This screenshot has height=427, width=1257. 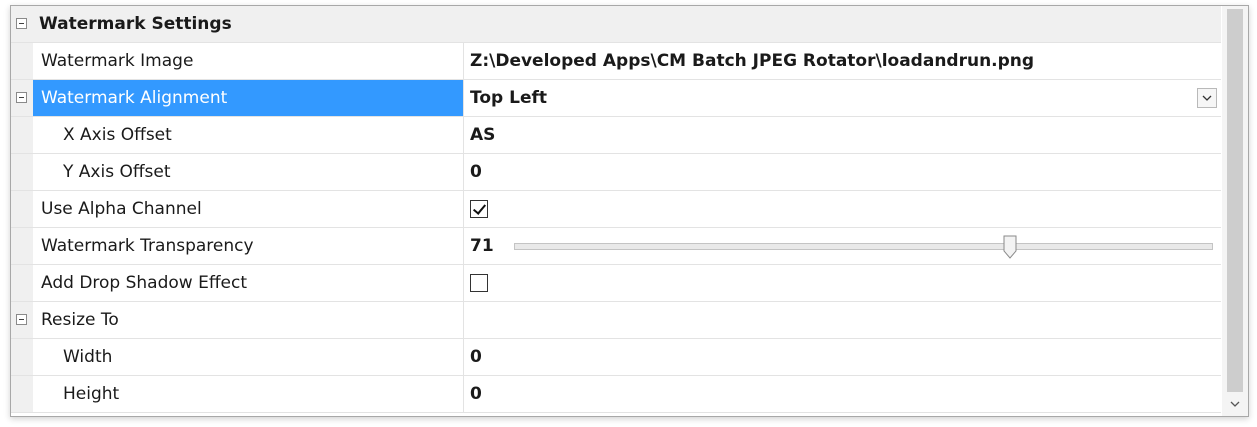 I want to click on property-y-axis-offset: Y Axis Offset 0, so click(x=616, y=172).